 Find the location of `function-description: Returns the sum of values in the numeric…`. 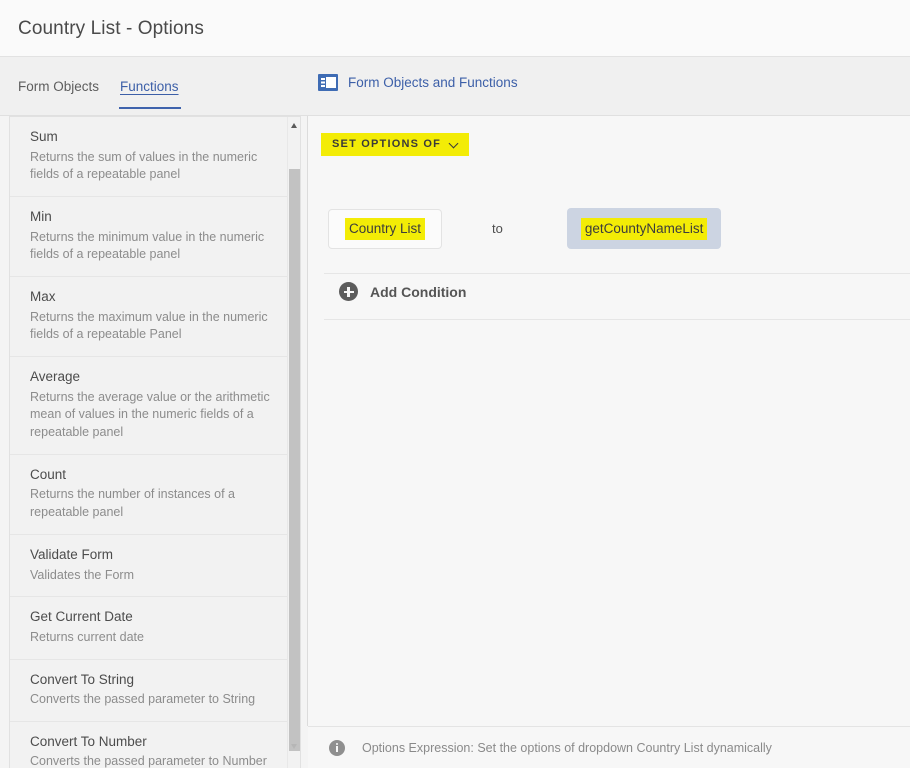

function-description: Returns the sum of values in the numeric… is located at coordinates (144, 165).